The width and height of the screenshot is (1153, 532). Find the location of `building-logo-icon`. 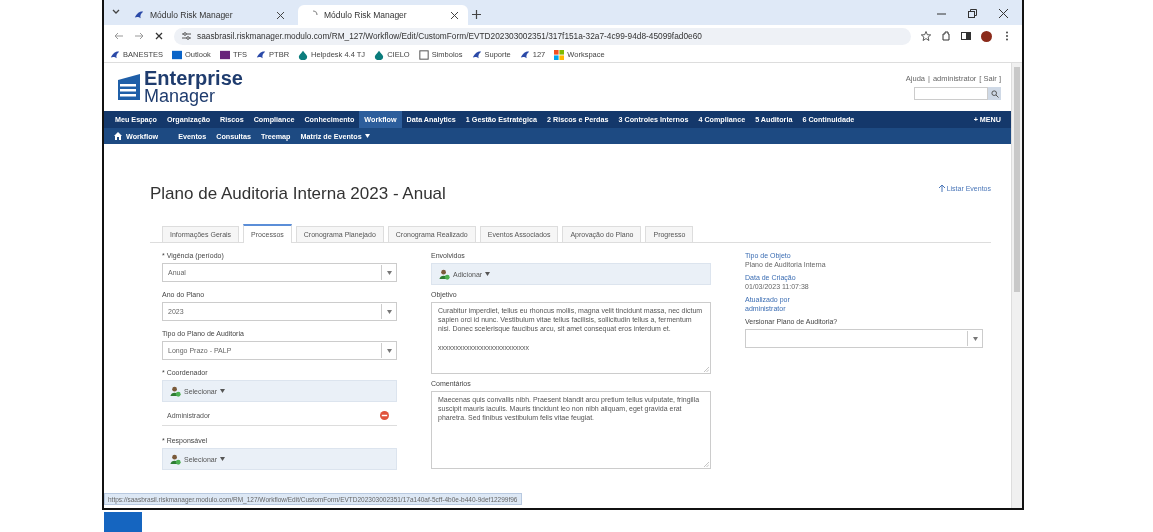

building-logo-icon is located at coordinates (129, 87).